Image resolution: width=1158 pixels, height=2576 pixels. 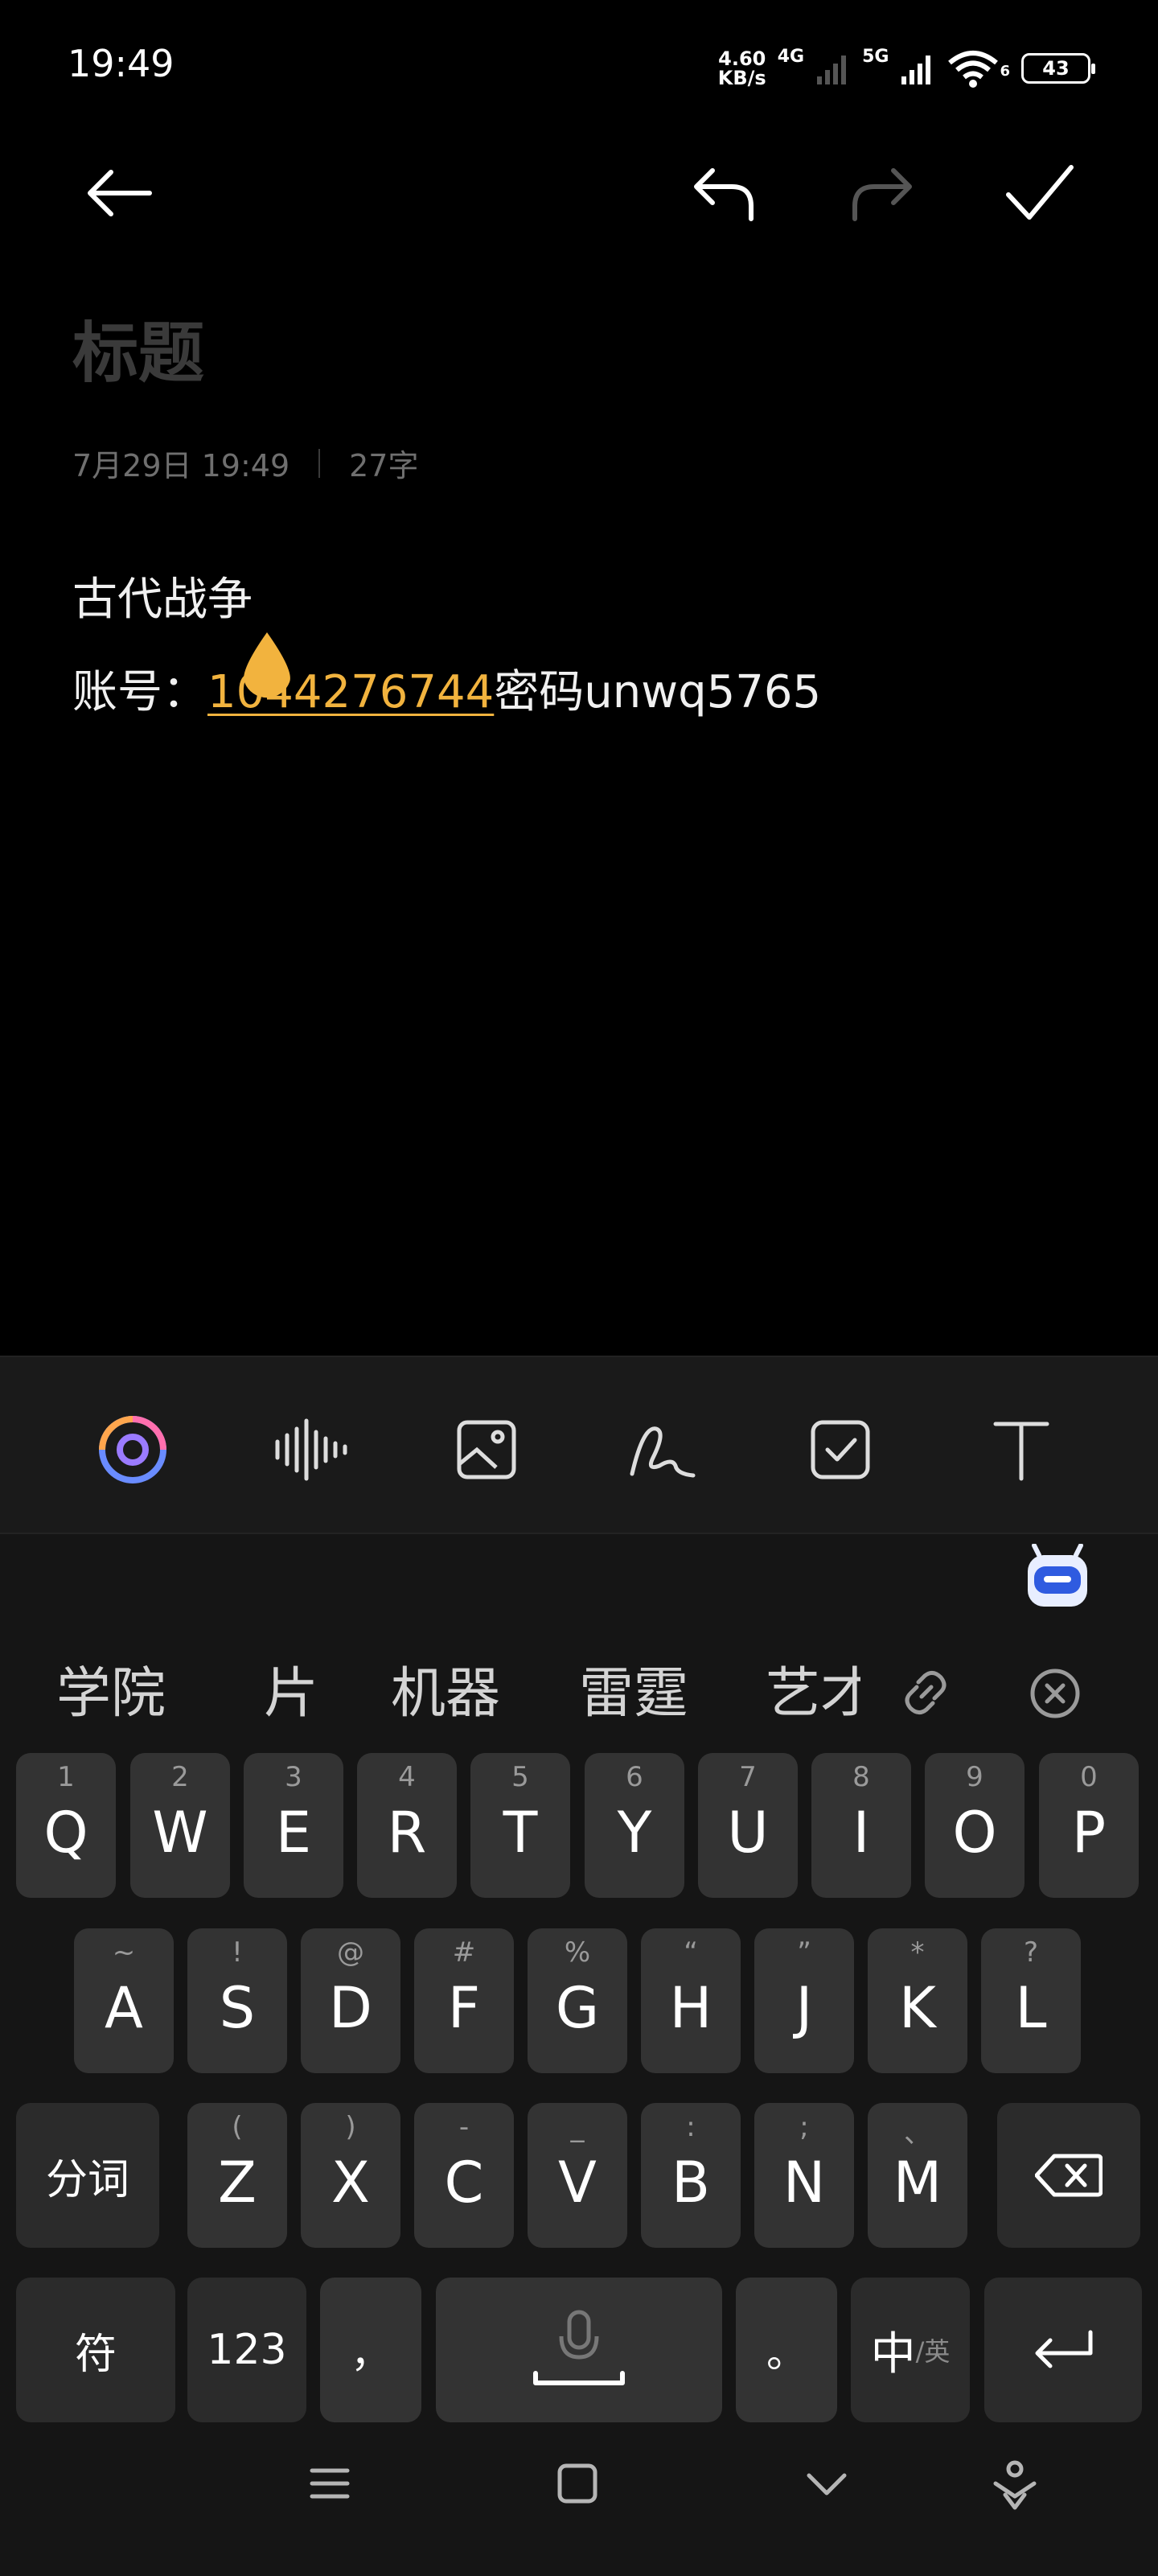 I want to click on network-speed: 4.60 KB/s, so click(x=741, y=68).